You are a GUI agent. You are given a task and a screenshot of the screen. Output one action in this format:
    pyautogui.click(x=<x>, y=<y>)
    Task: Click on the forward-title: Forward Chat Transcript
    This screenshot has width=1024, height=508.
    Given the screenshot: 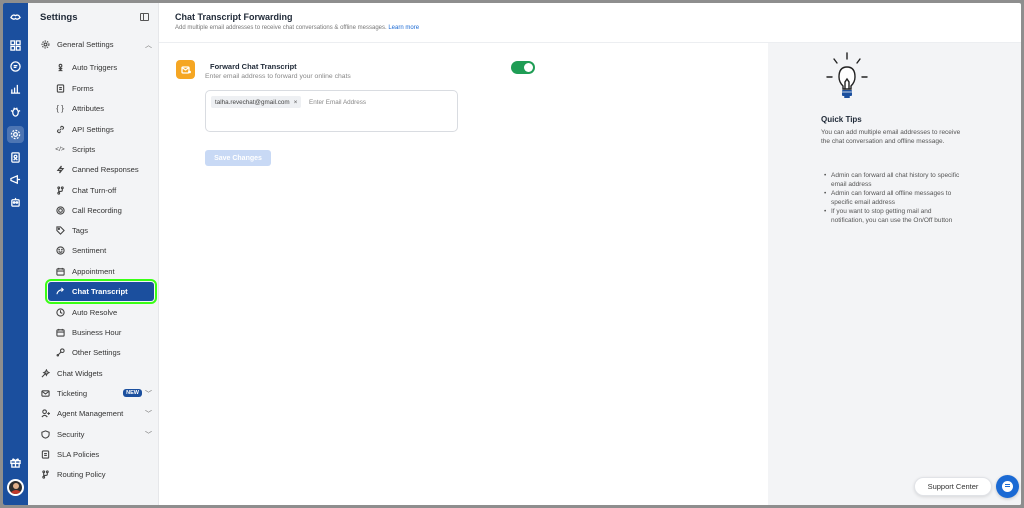 What is the action you would take?
    pyautogui.click(x=253, y=66)
    